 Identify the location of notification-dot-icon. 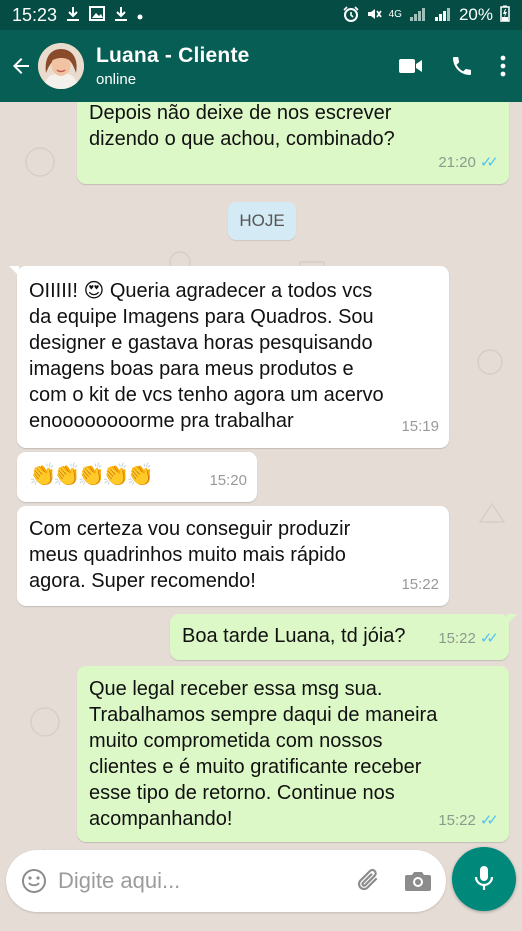
(140, 15).